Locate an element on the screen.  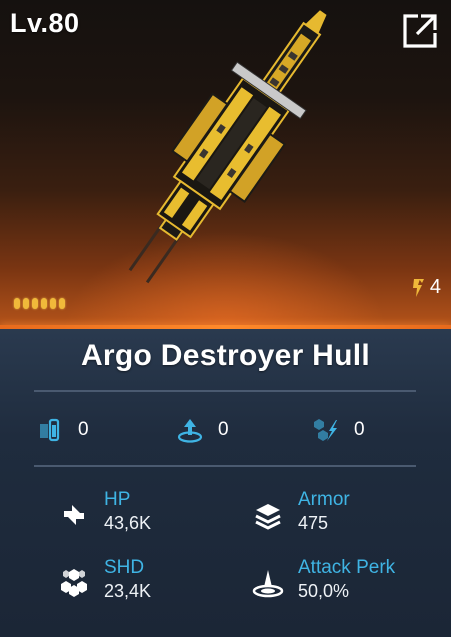
star-rating is located at coordinates (39, 303).